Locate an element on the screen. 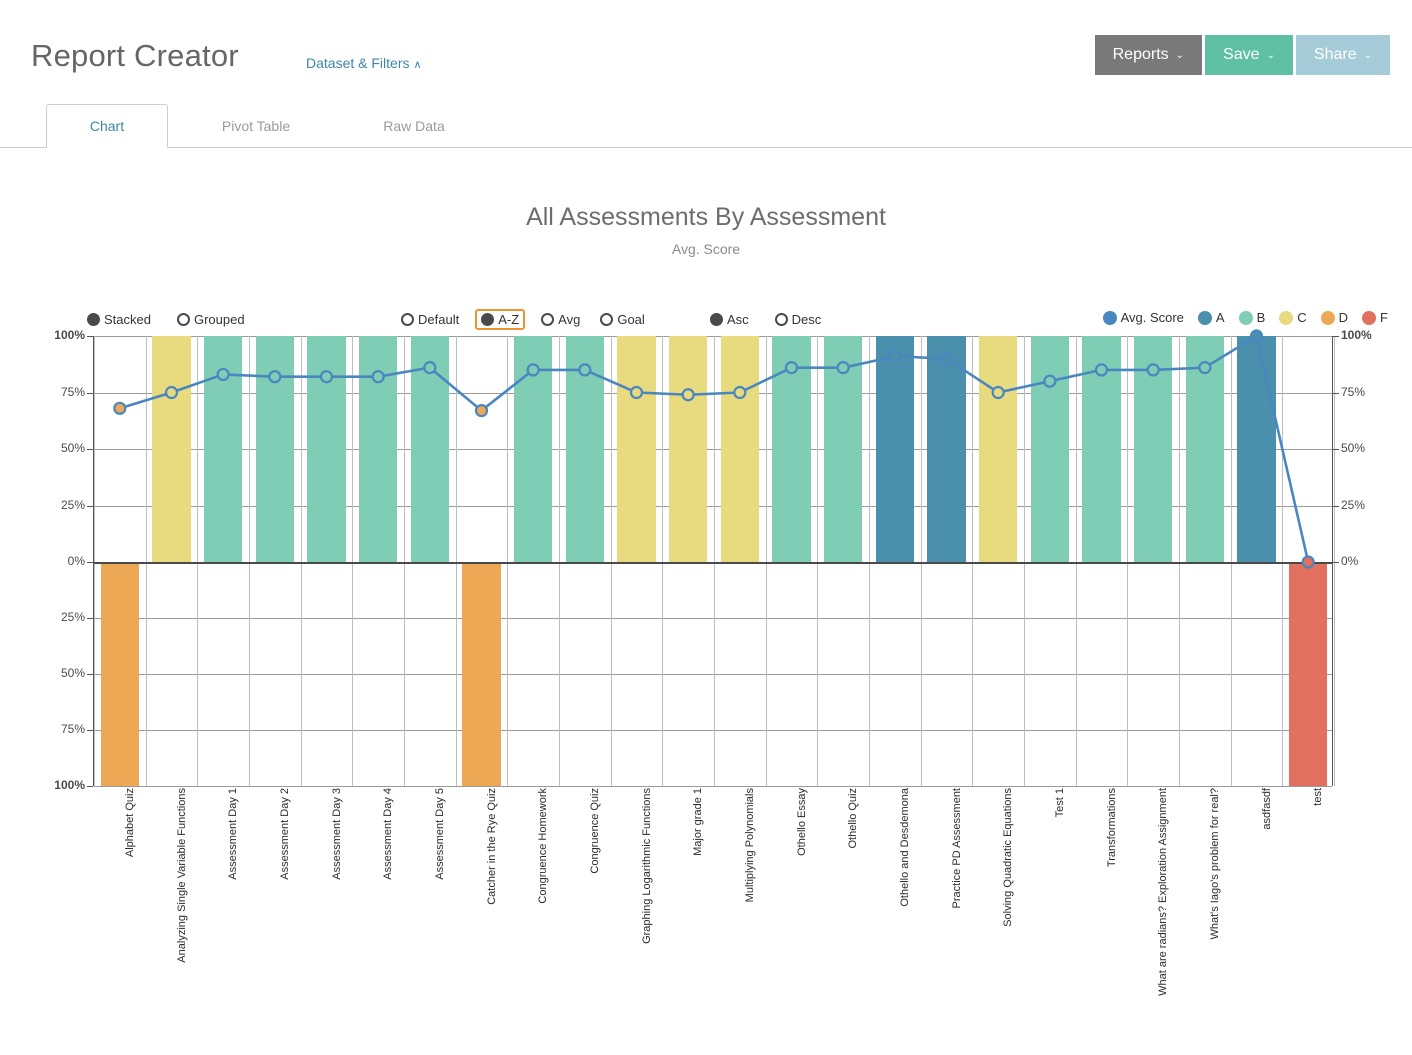  x-axis-tick-label: Multiplying Polynomials is located at coordinates (749, 845).